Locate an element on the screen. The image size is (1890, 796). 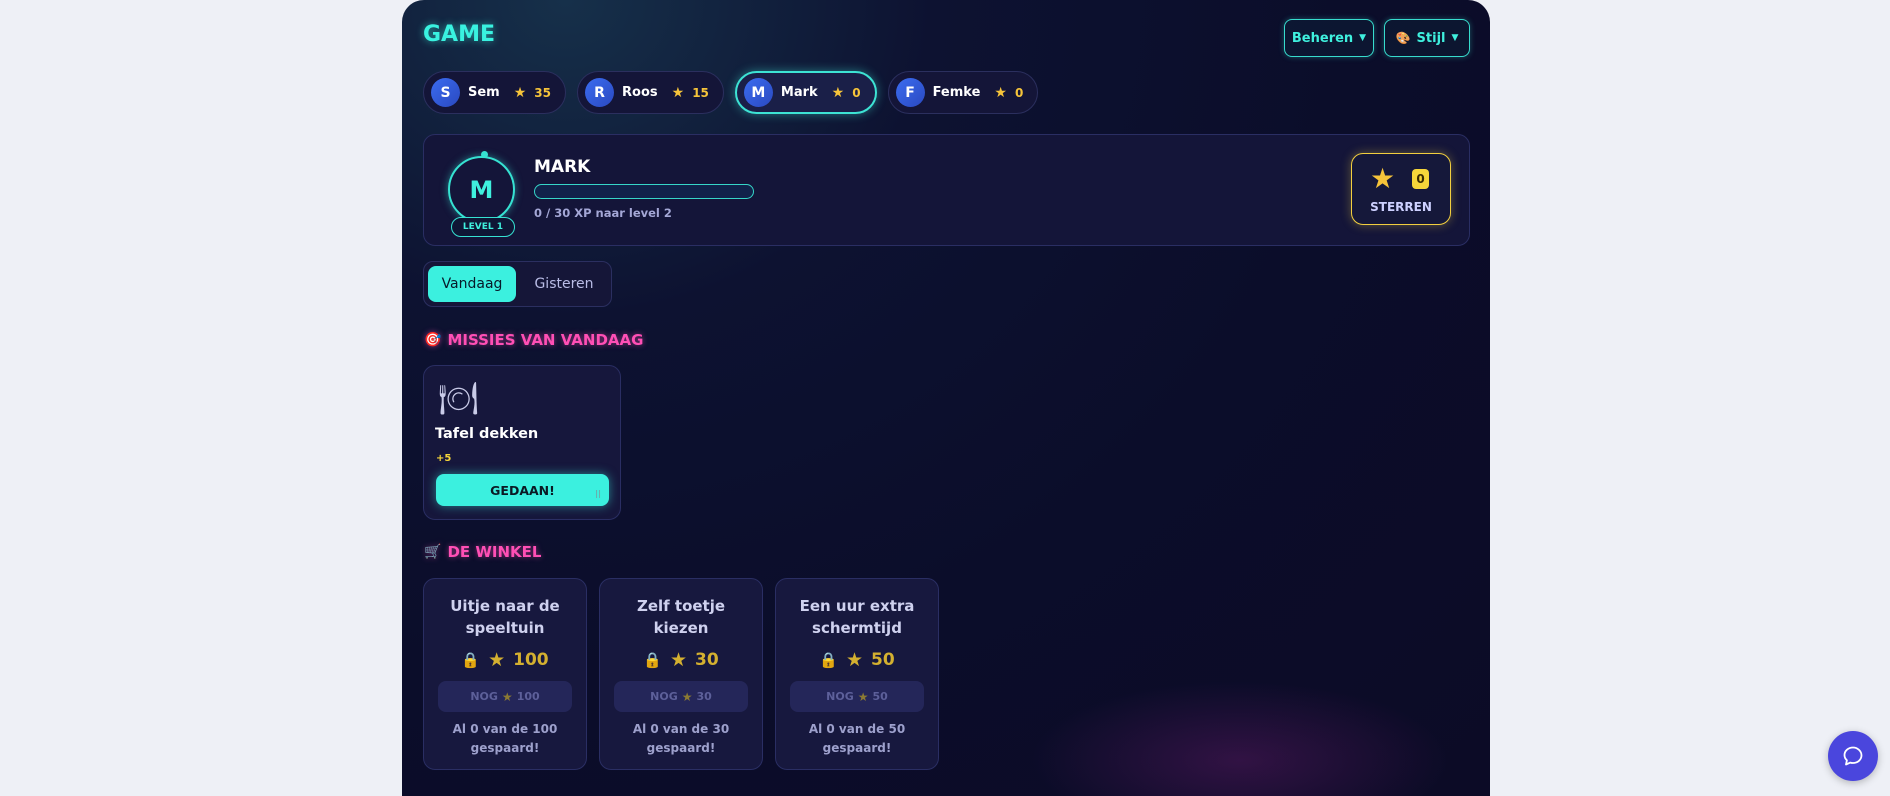
mission-points: +5 is located at coordinates (444, 458).